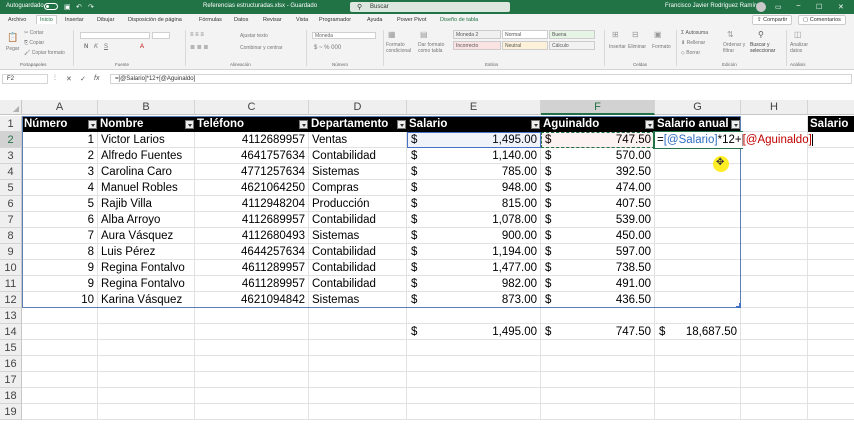 This screenshot has width=854, height=425. I want to click on telefono-cell: 4771257634, so click(252, 172).